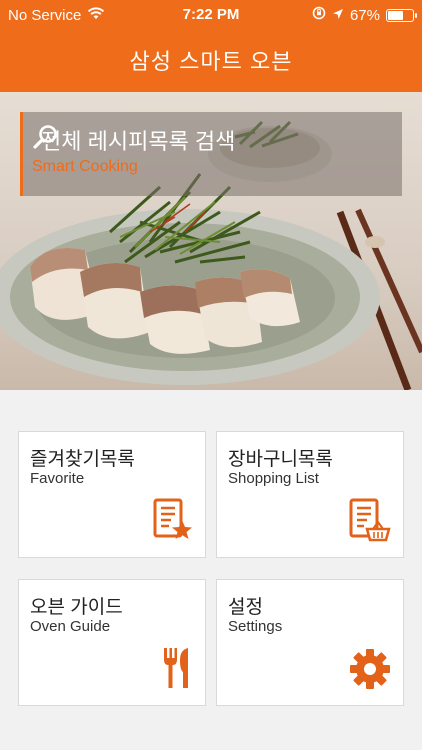  Describe the element at coordinates (112, 494) in the screenshot. I see `favorite-tile: 즐겨찾기목록 Favorite` at that location.